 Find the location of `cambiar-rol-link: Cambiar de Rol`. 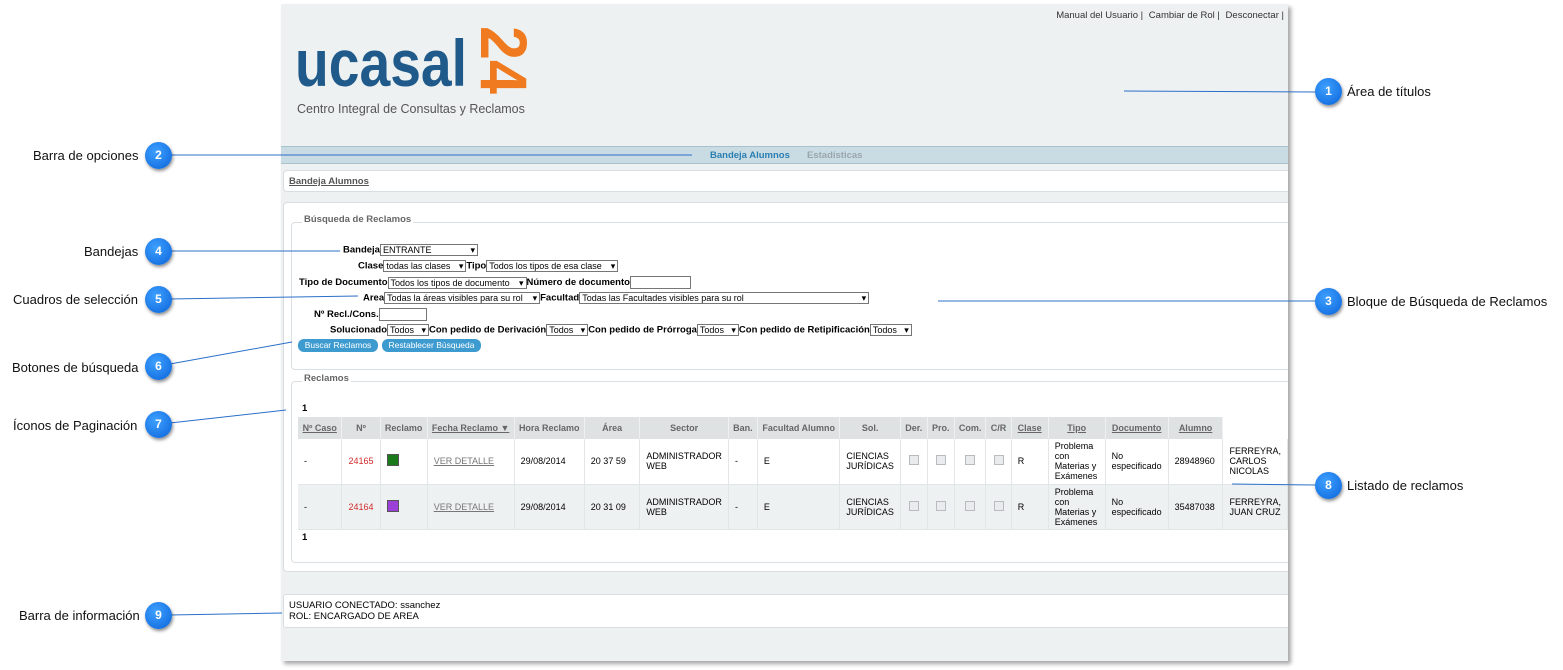

cambiar-rol-link: Cambiar de Rol is located at coordinates (1182, 15).